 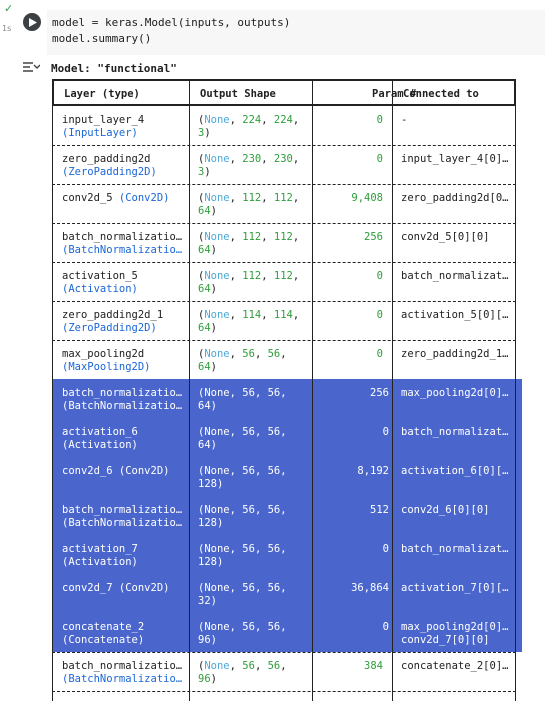 I want to click on layer-name: zero_padding2d_1, so click(x=113, y=315).